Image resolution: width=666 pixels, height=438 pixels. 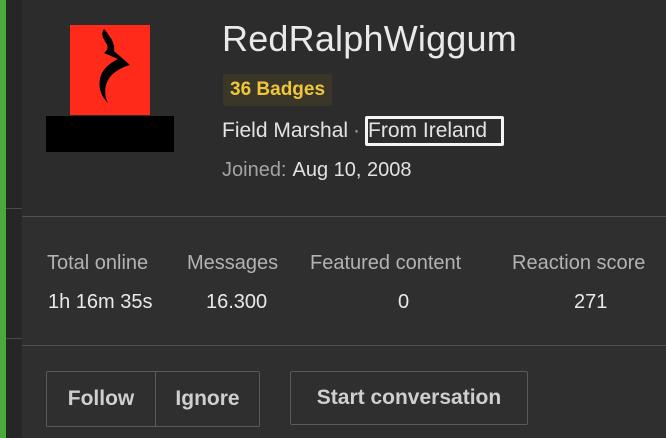 I want to click on follow-ignore-group: Follow Ignore, so click(x=153, y=399).